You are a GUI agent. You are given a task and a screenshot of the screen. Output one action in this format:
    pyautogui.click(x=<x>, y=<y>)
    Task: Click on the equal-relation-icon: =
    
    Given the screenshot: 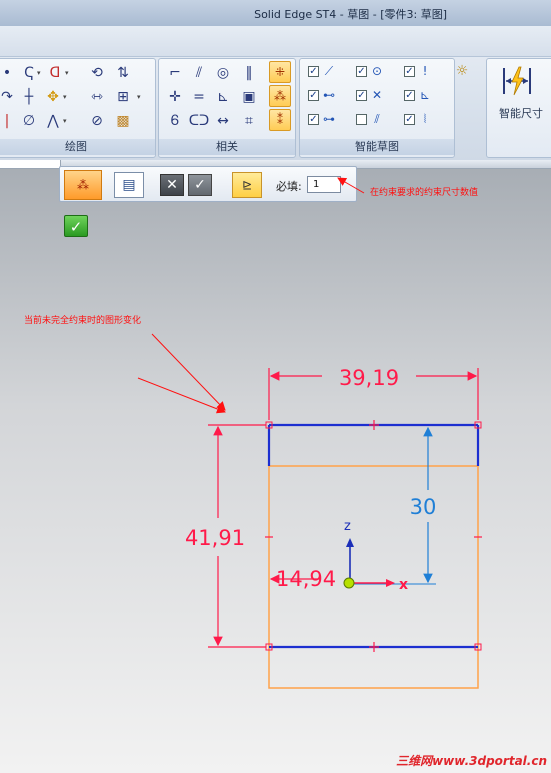 What is the action you would take?
    pyautogui.click(x=199, y=97)
    